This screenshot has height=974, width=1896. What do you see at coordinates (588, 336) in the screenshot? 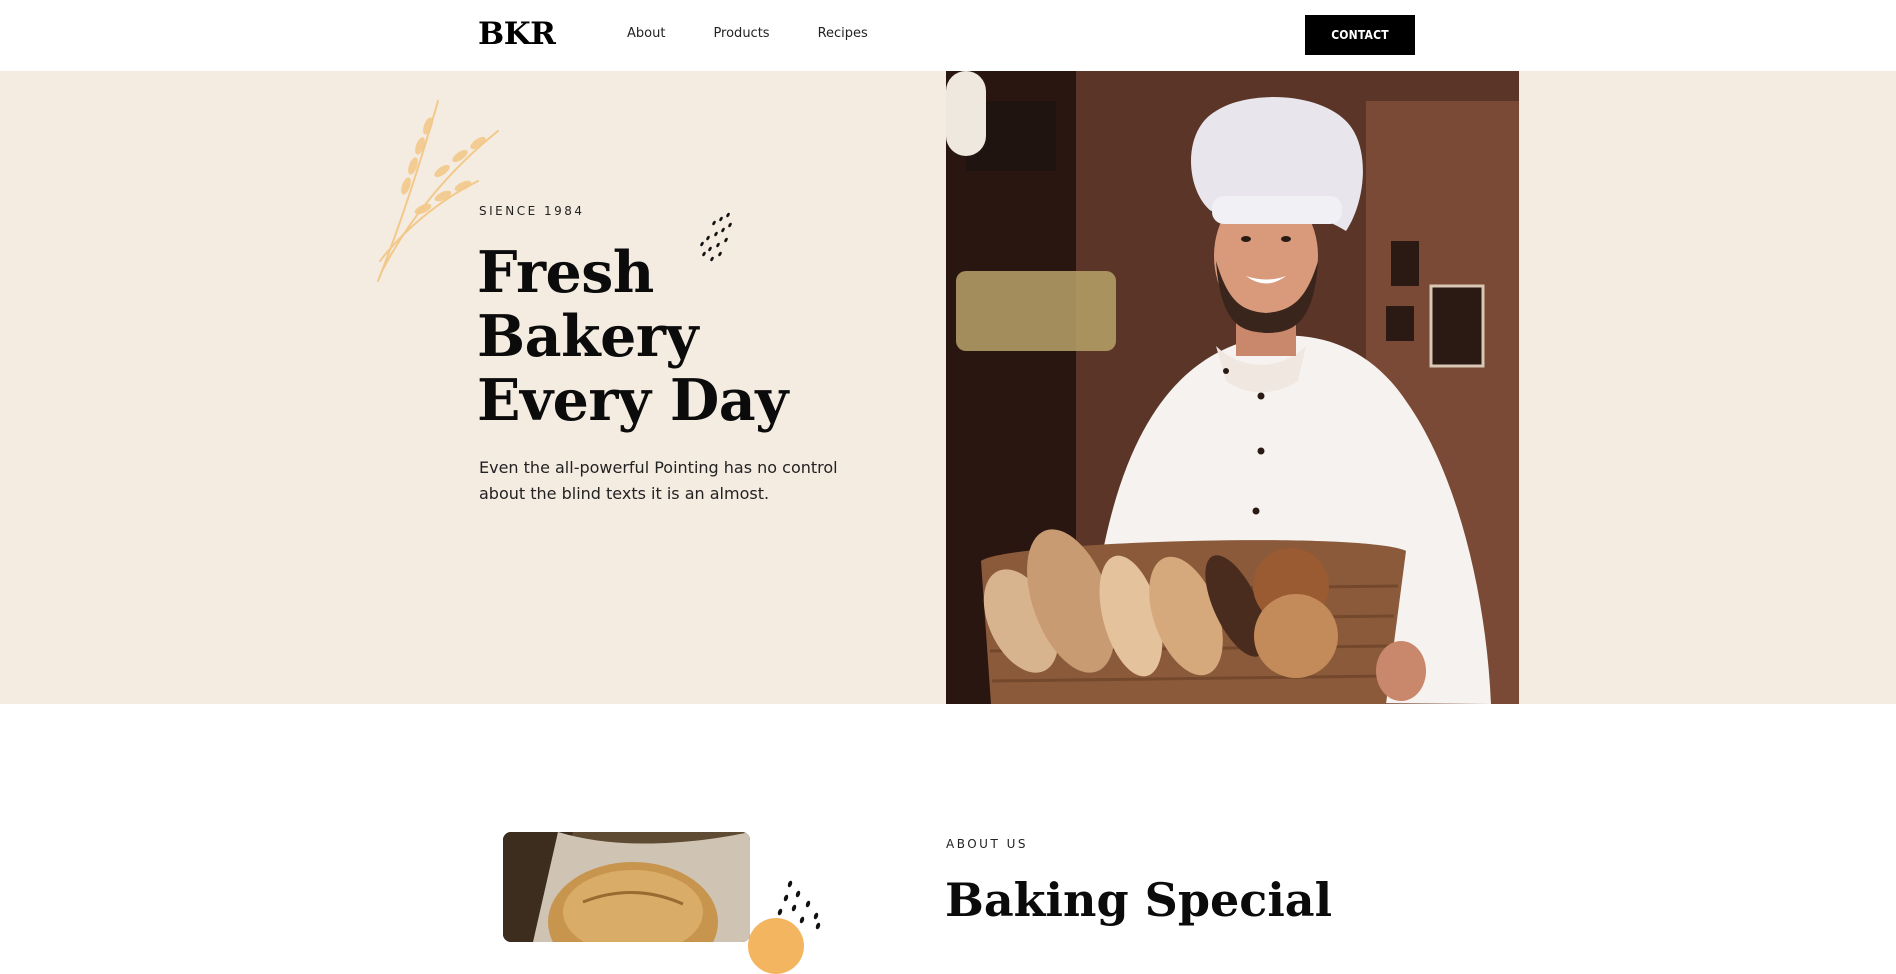
I see `hero-title-line-2: Bakery` at bounding box center [588, 336].